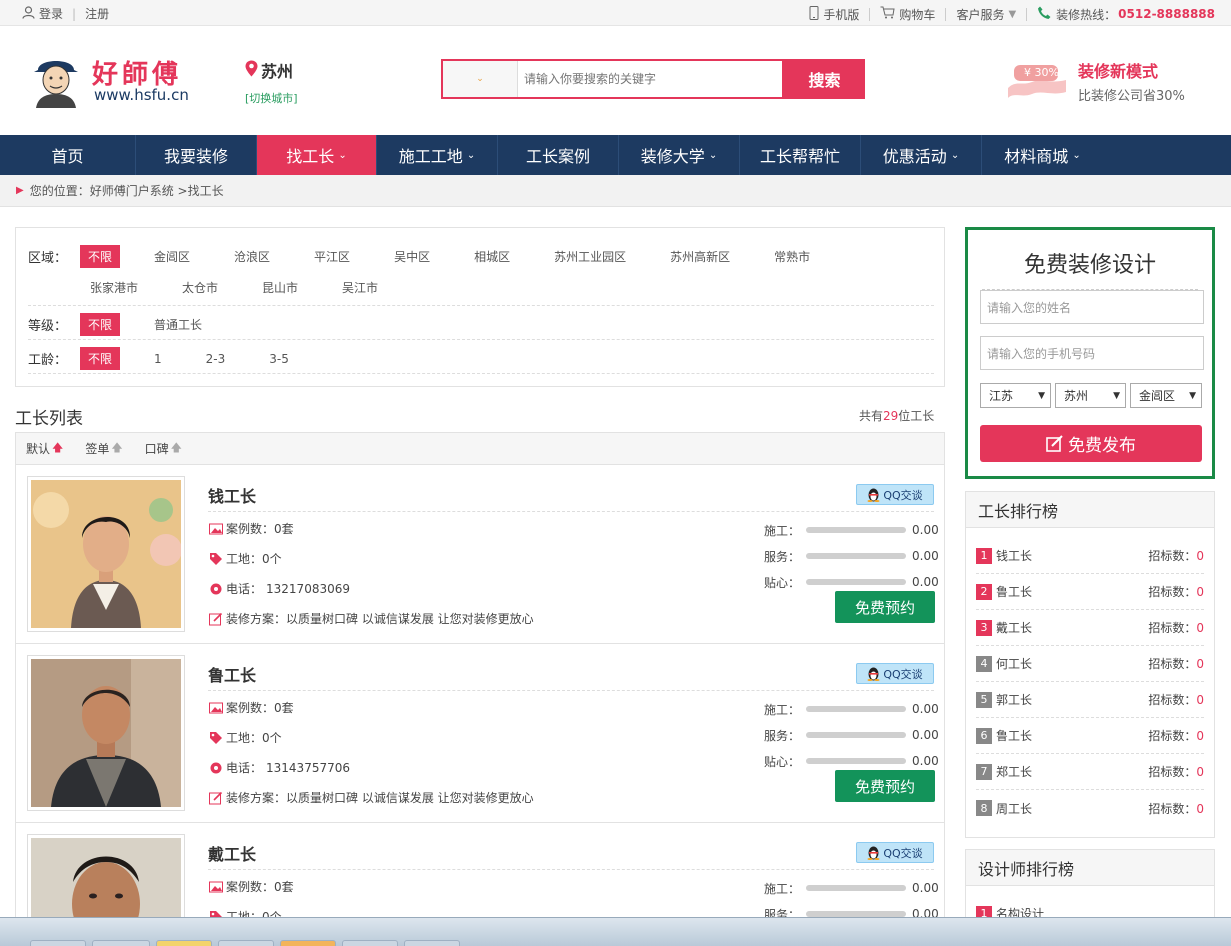  Describe the element at coordinates (1027, 14) in the screenshot. I see `divider` at that location.